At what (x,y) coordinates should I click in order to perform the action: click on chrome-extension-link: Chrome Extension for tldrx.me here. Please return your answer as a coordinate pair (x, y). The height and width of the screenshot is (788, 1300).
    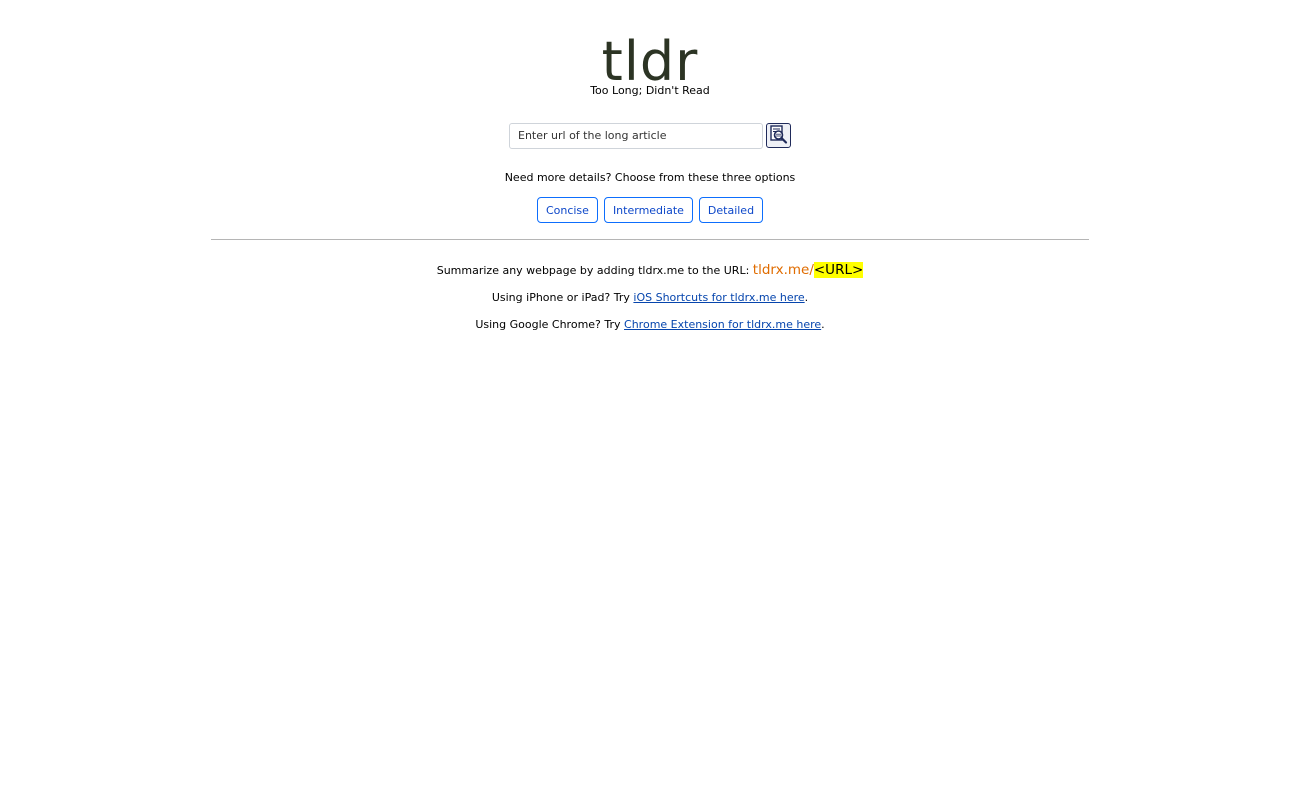
    Looking at the image, I should click on (722, 324).